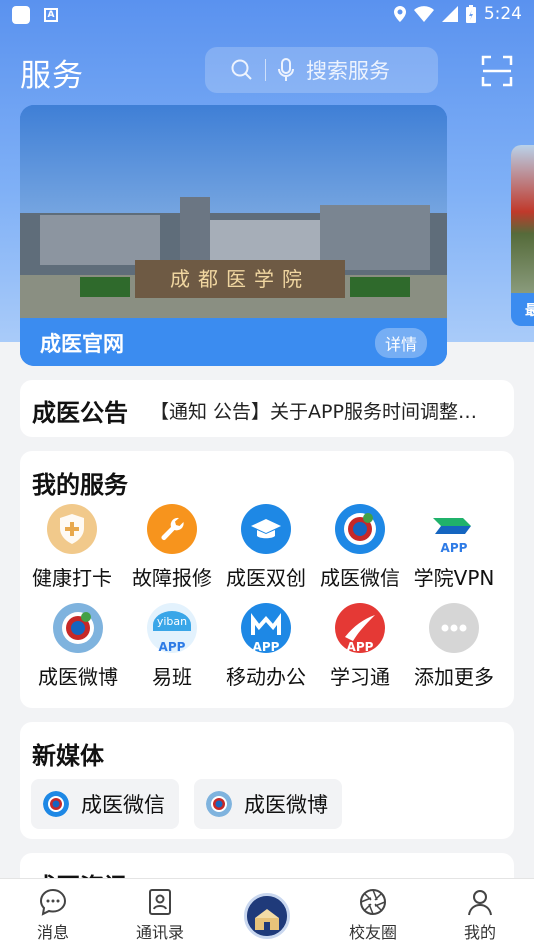 The height and width of the screenshot is (950, 534). Describe the element at coordinates (449, 14) in the screenshot. I see `signal-icon` at that location.